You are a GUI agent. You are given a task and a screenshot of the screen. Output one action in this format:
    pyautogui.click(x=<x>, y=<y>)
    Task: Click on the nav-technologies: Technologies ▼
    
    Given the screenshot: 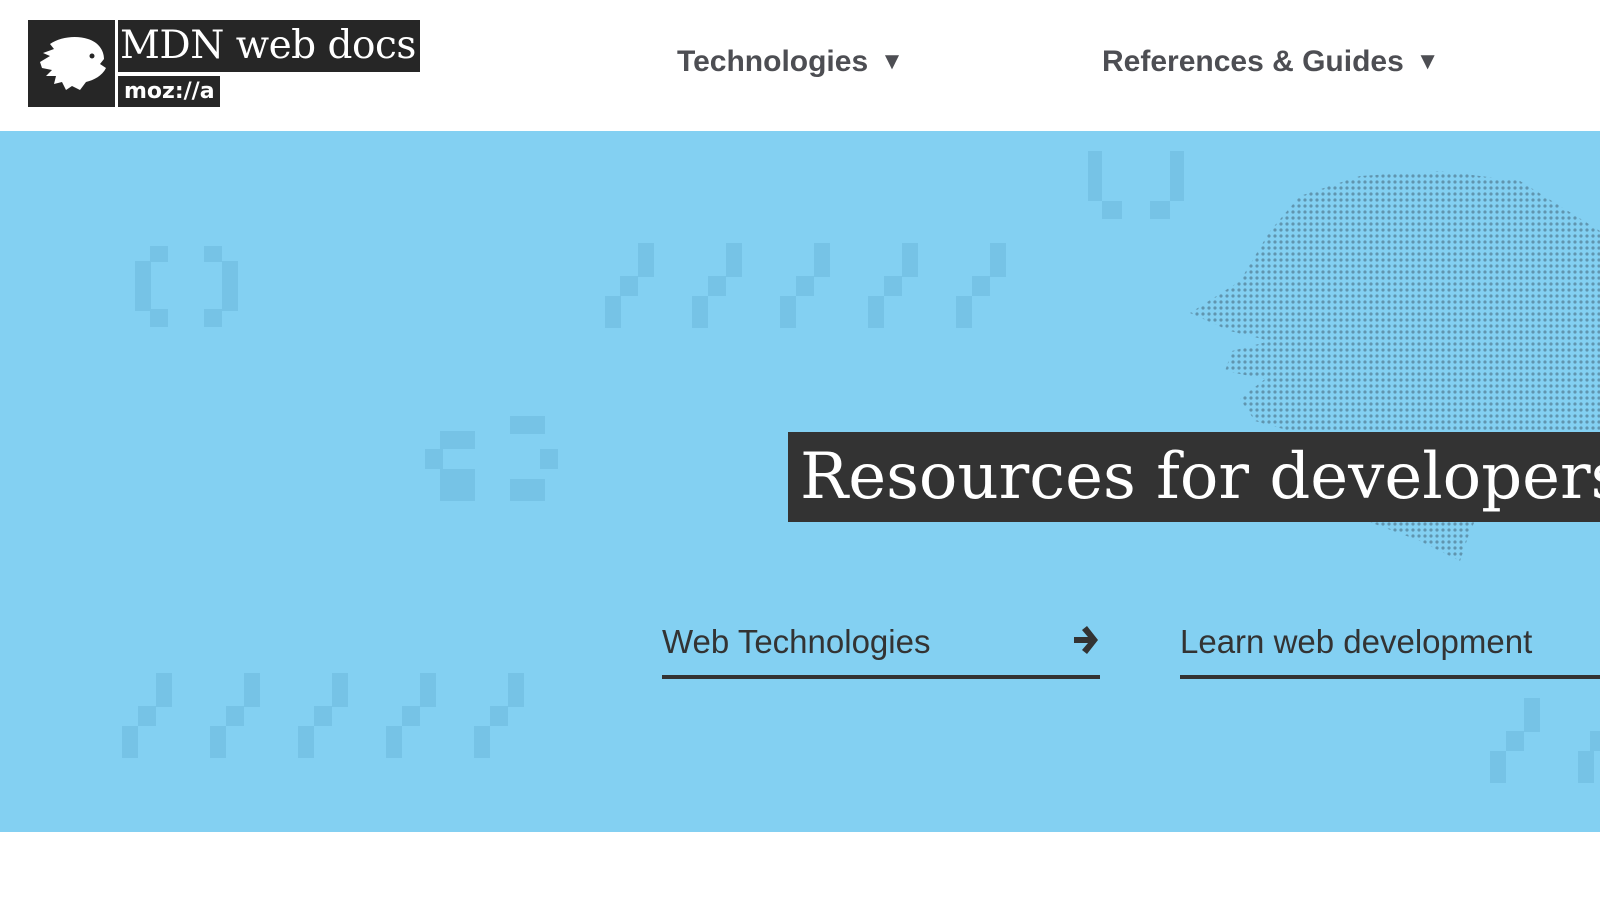 What is the action you would take?
    pyautogui.click(x=790, y=62)
    